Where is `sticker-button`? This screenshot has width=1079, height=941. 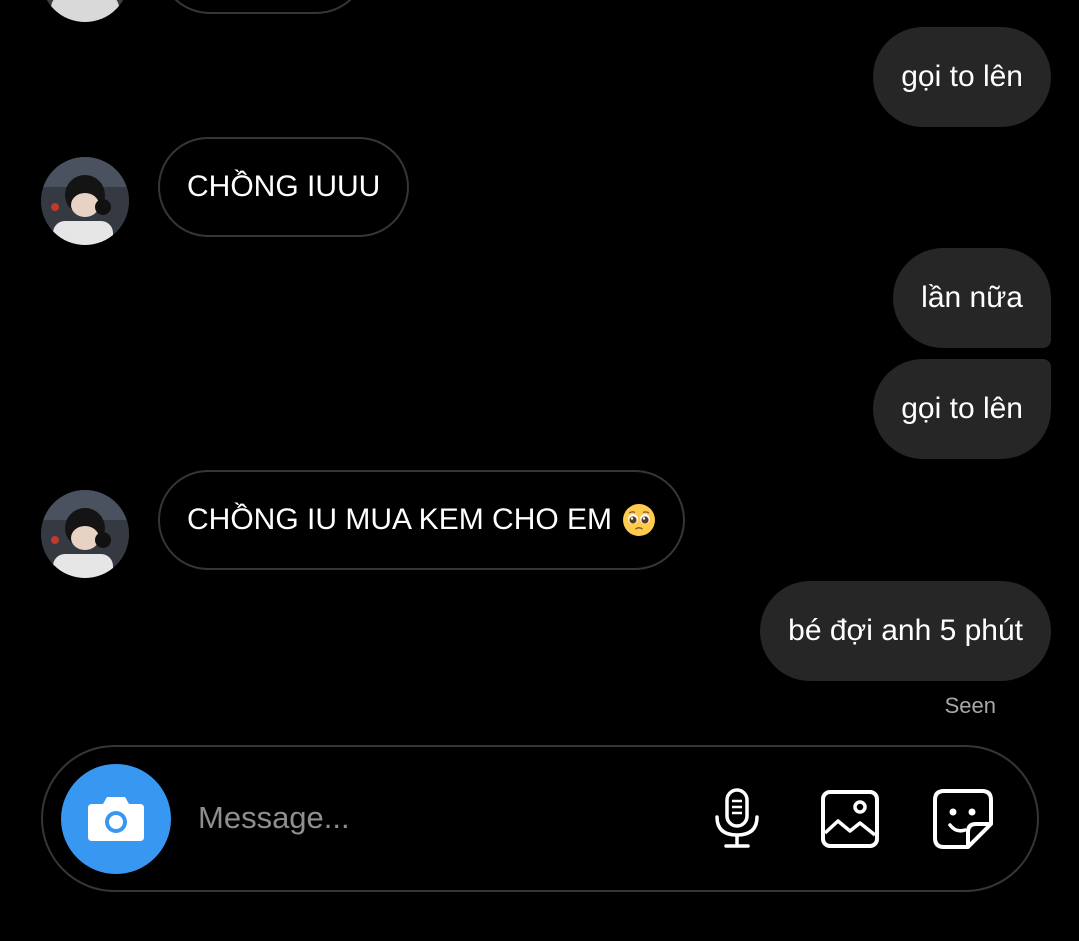 sticker-button is located at coordinates (963, 819).